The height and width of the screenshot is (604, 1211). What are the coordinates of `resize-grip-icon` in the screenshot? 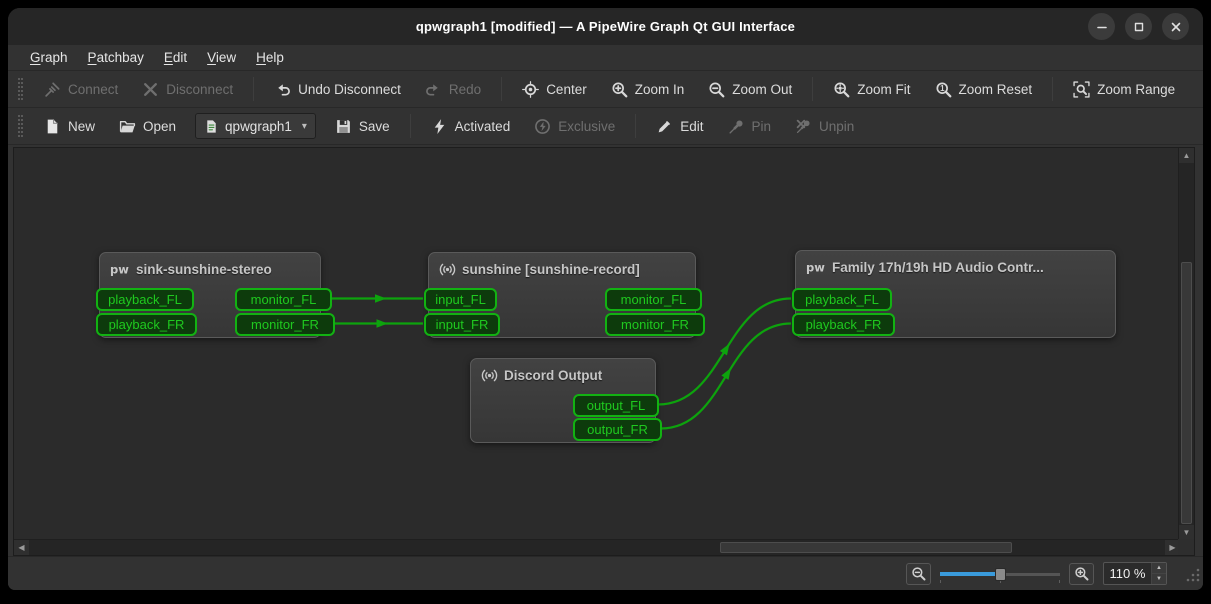 It's located at (1193, 577).